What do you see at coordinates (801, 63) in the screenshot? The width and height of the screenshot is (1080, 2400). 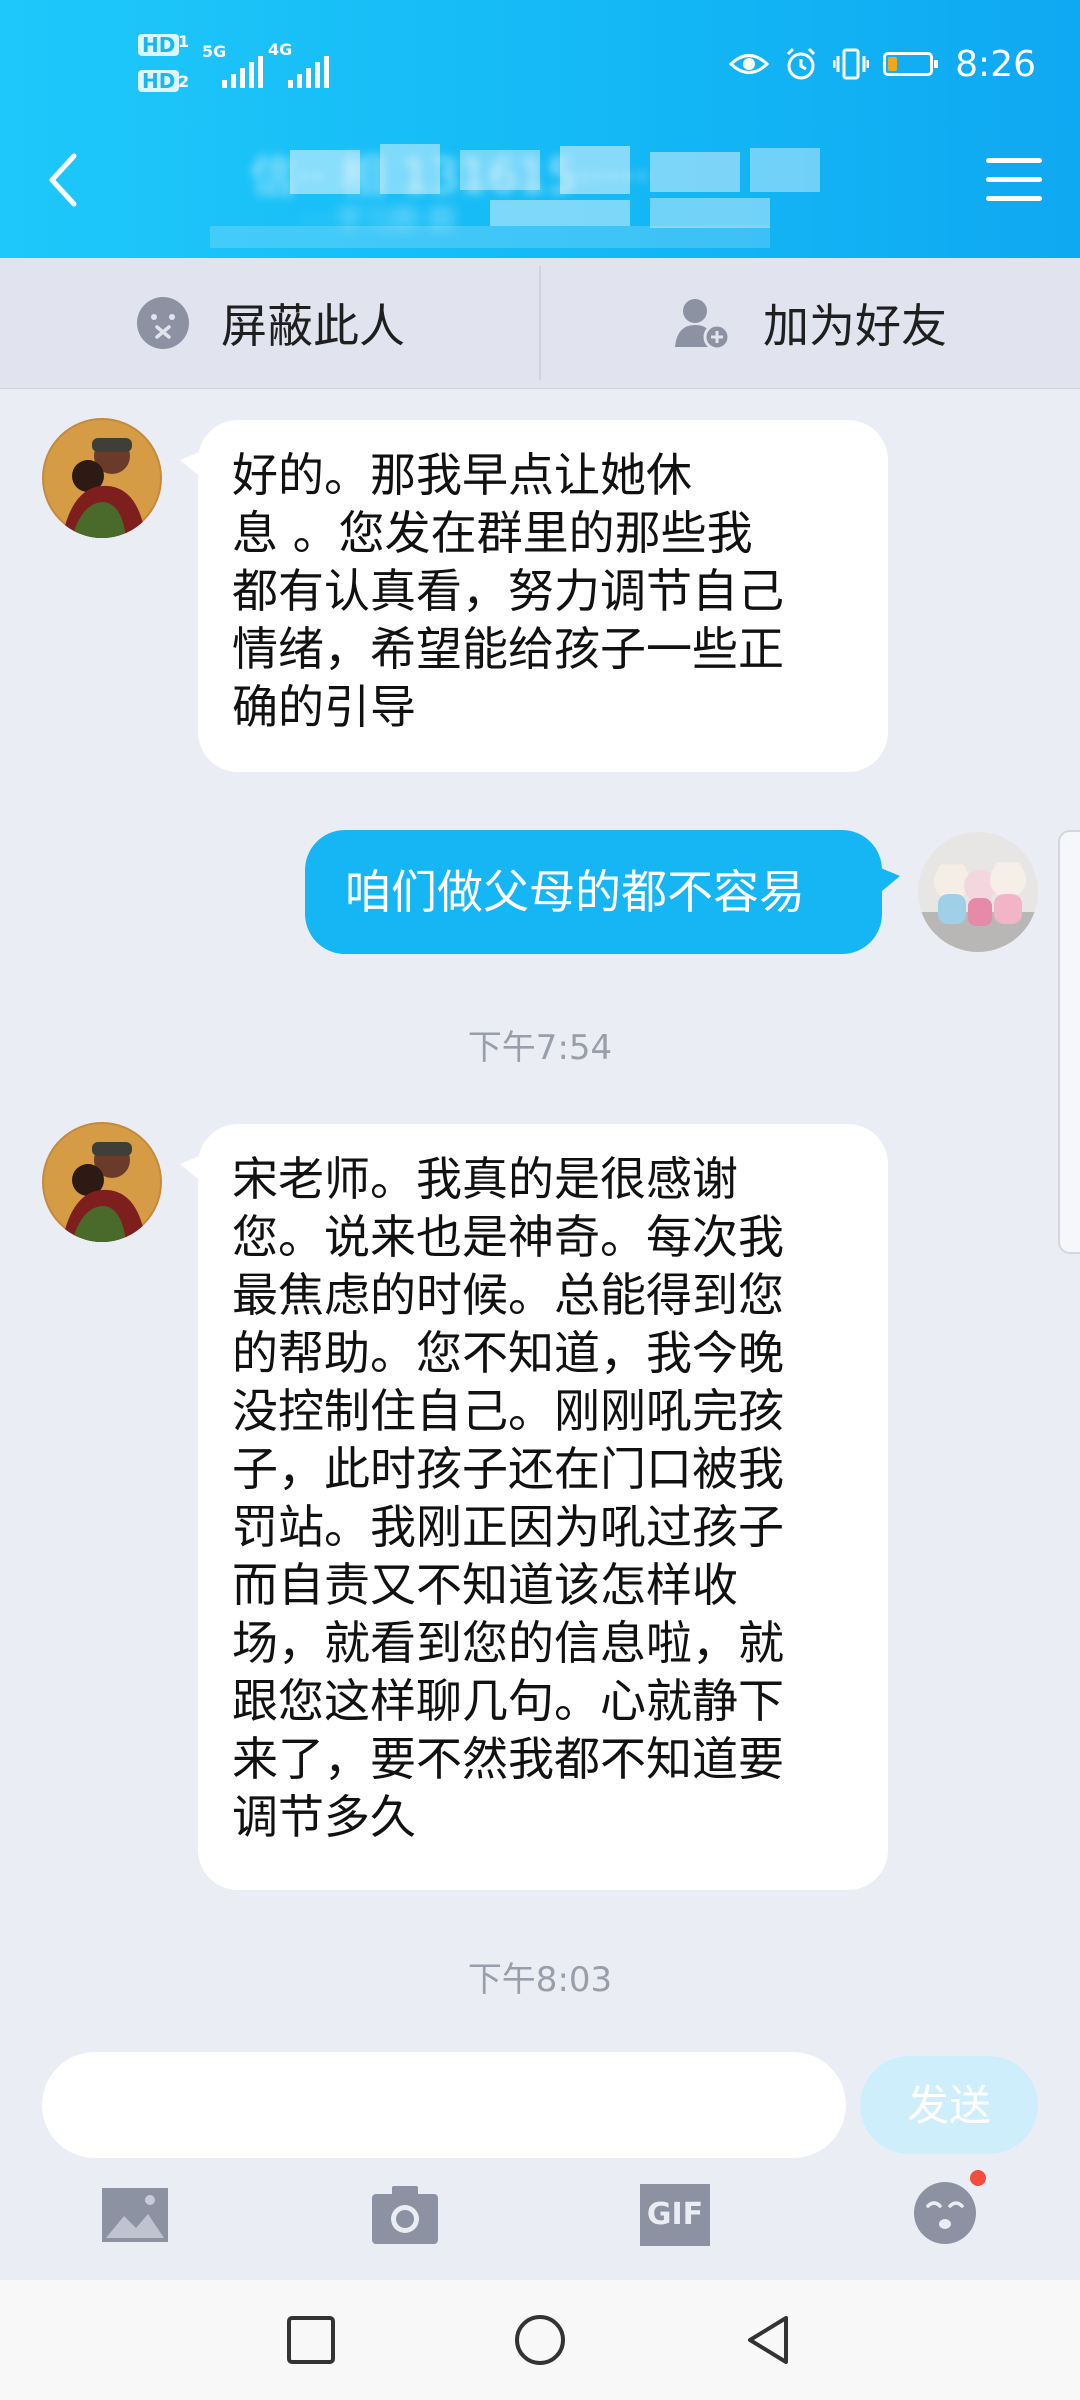 I see `alarm-icon` at bounding box center [801, 63].